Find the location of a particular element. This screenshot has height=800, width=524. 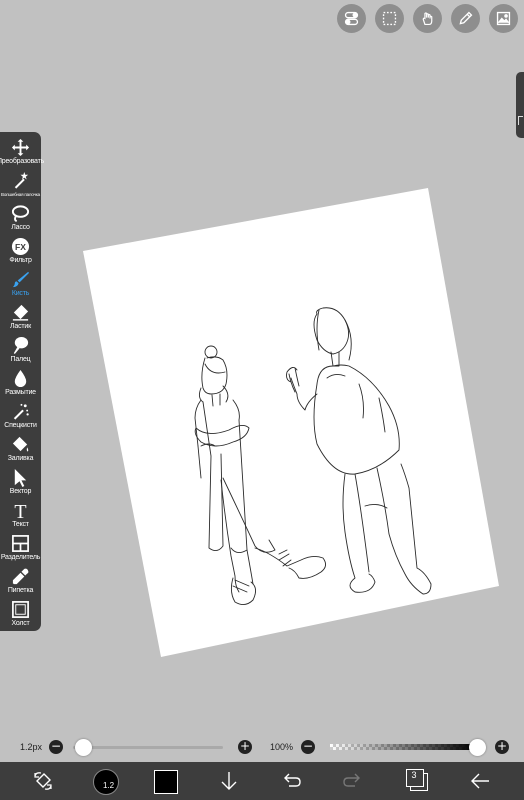

svg-text: FX is located at coordinates (20, 247).